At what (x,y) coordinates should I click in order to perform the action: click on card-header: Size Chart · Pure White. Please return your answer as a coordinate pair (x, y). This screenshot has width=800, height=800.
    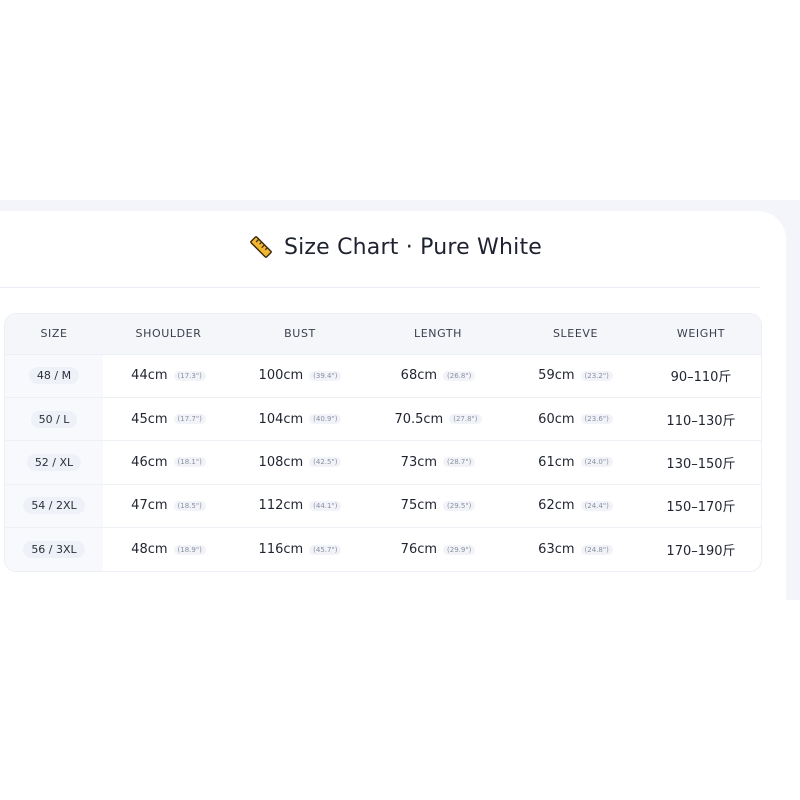
    Looking at the image, I should click on (380, 249).